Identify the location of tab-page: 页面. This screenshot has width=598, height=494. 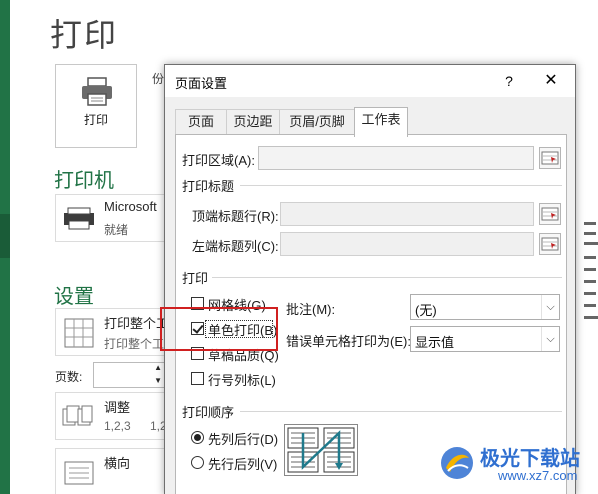
(201, 122).